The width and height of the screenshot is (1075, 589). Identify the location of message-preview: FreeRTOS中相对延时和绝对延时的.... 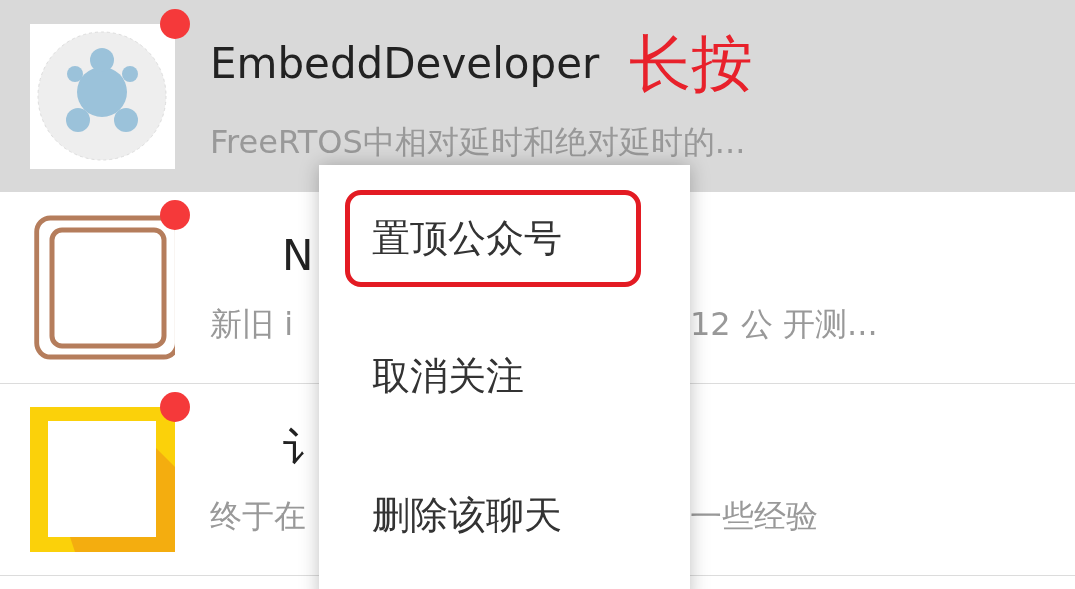
(478, 142).